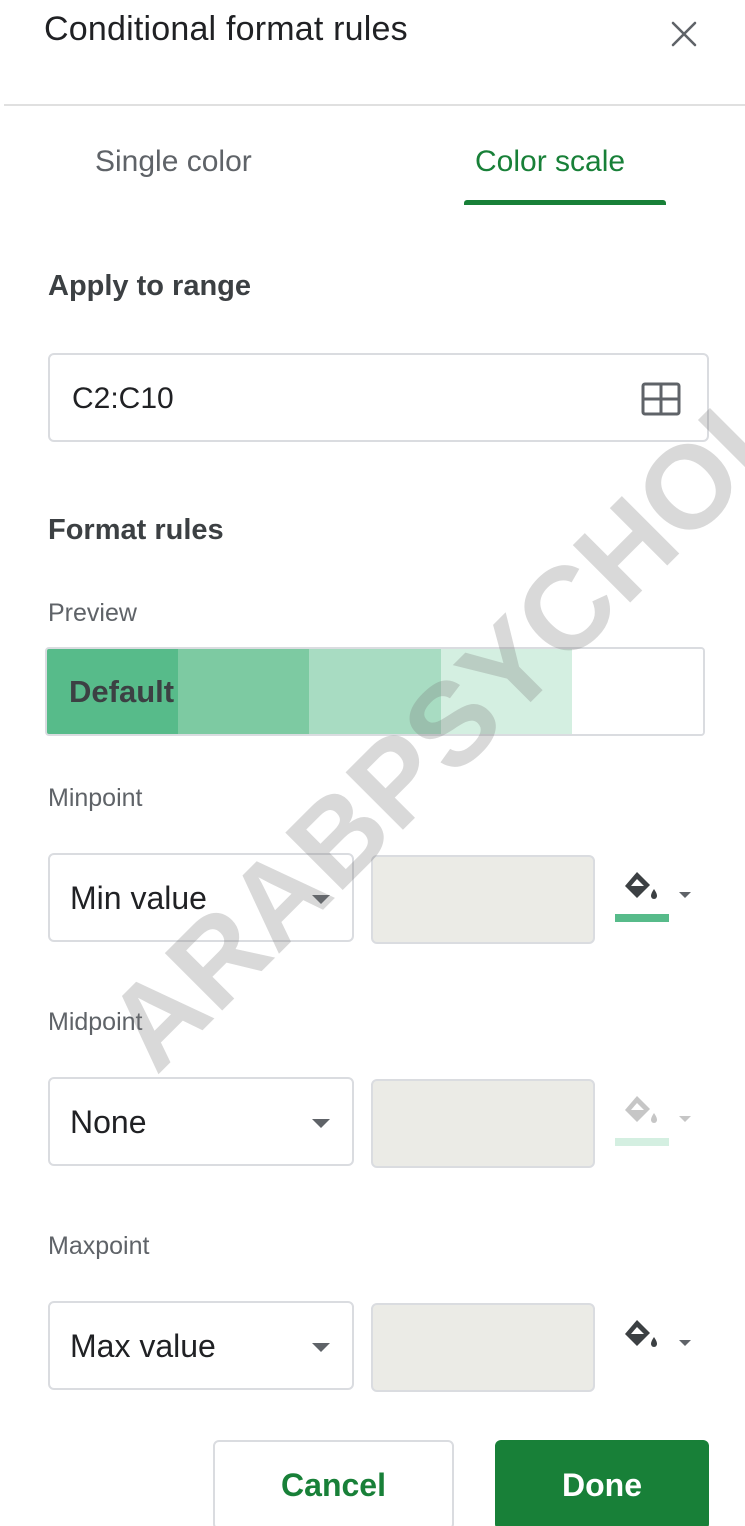  Describe the element at coordinates (226, 29) in the screenshot. I see `panel-title: Conditional format rules` at that location.